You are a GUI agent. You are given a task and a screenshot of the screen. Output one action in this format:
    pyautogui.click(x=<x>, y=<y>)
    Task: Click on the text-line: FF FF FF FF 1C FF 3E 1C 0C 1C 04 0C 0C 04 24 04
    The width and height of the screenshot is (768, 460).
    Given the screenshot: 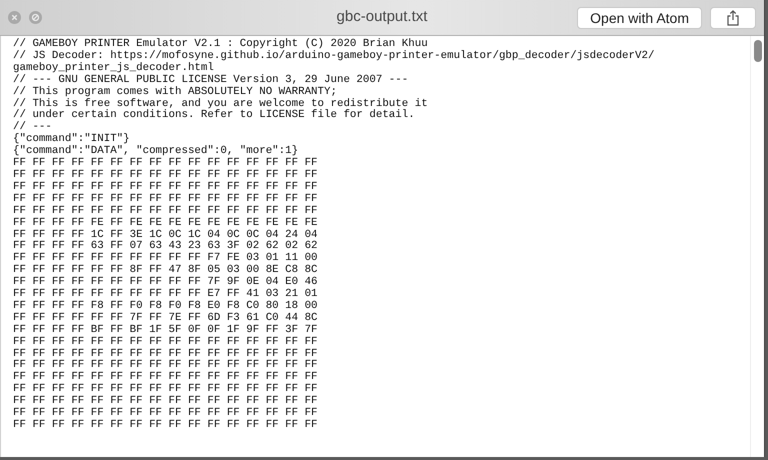 What is the action you would take?
    pyautogui.click(x=166, y=235)
    